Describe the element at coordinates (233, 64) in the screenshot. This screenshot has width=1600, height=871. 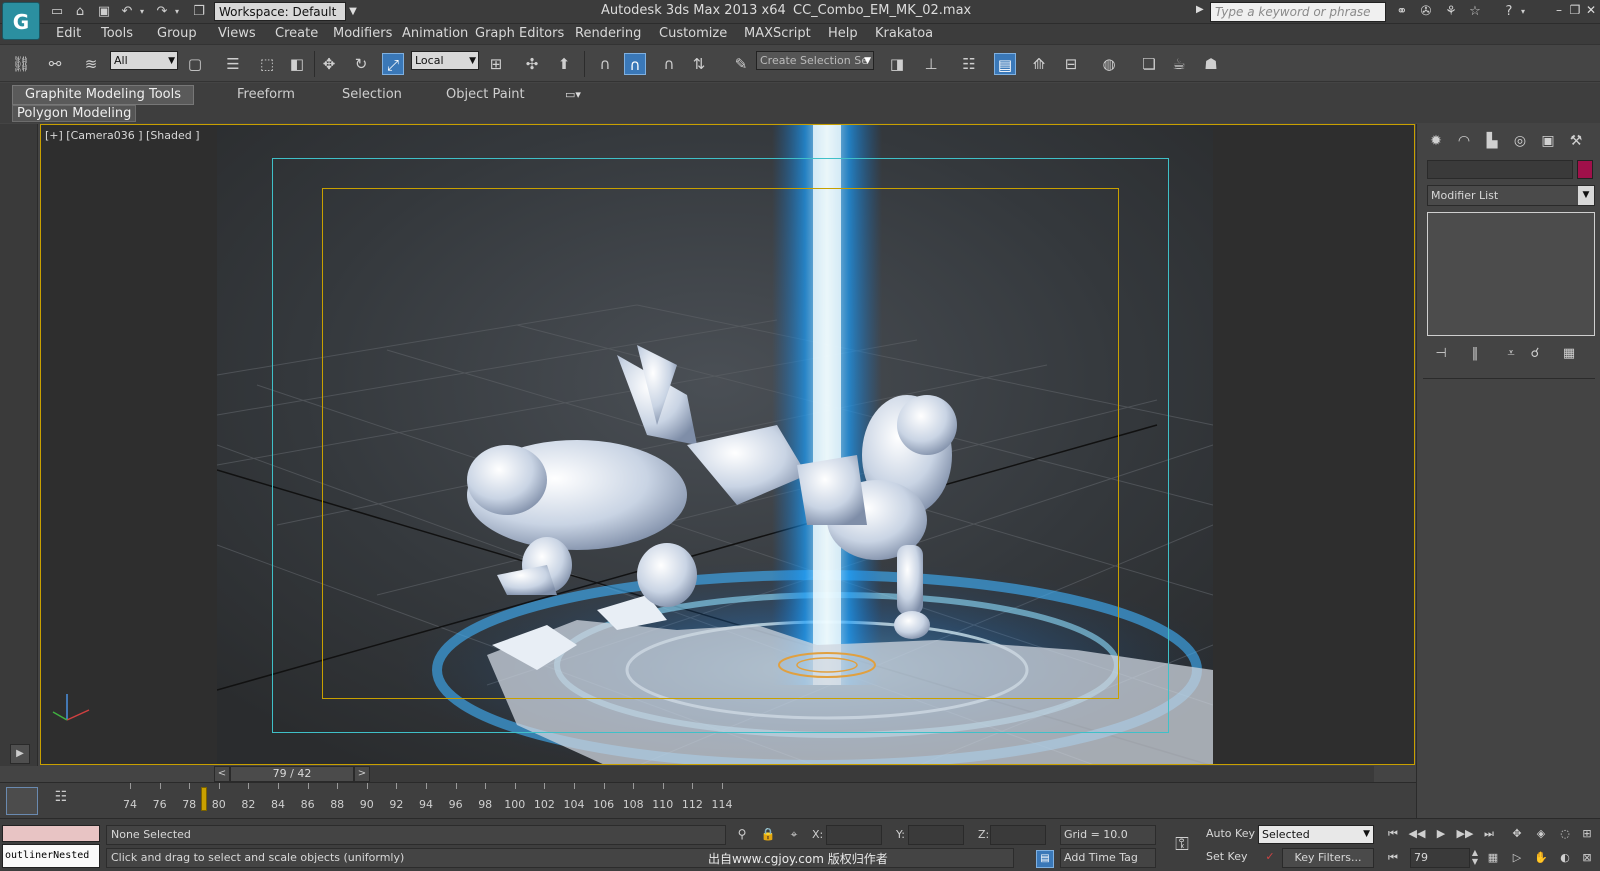
I see `select-by-name-icon: ☰` at that location.